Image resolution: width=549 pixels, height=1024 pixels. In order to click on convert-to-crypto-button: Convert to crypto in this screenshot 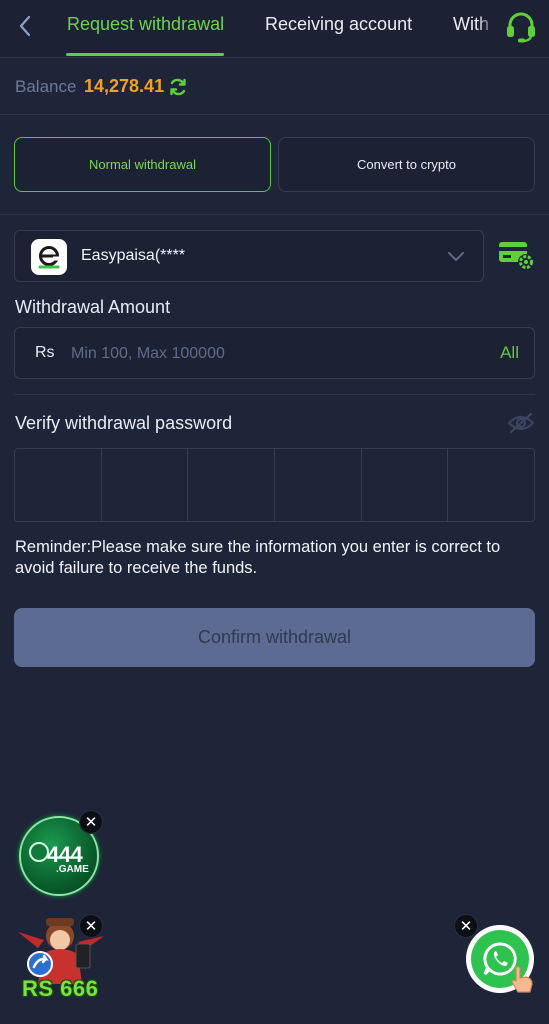, I will do `click(406, 164)`.